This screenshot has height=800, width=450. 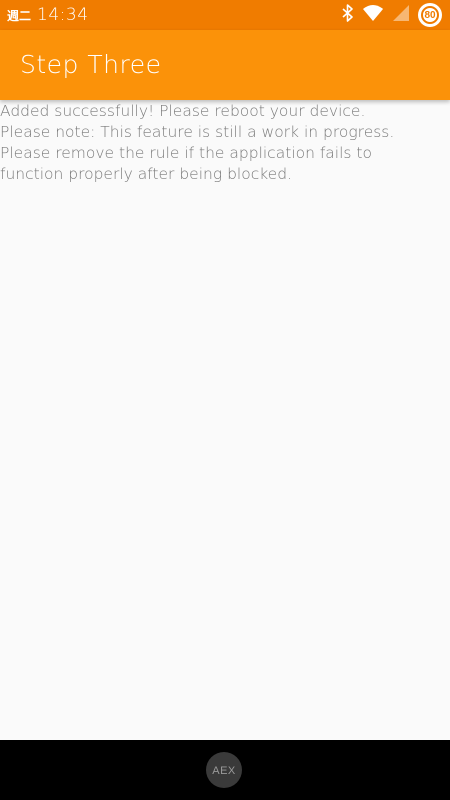 I want to click on aex-logo-icon: AEX, so click(x=224, y=771).